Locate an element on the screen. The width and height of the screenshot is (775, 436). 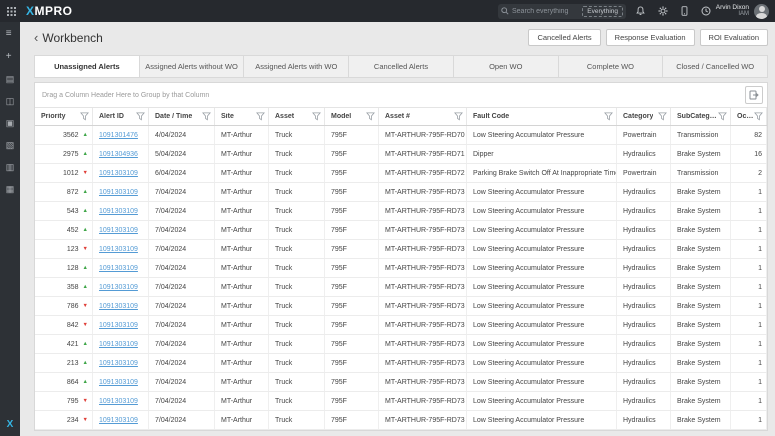
trend-up-icon: ▲ is located at coordinates (85, 268).